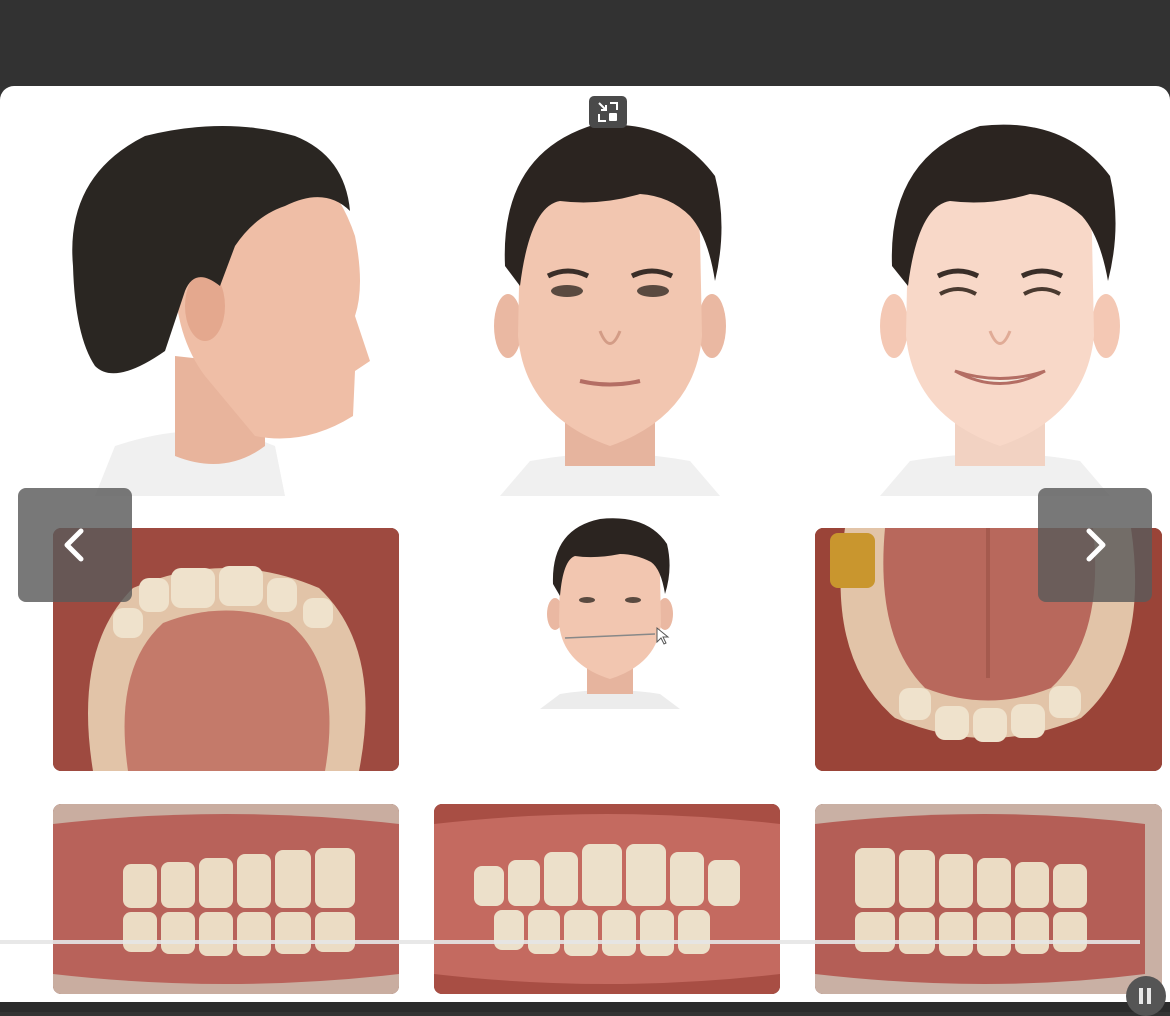  What do you see at coordinates (988, 899) in the screenshot?
I see `left-buccal-photo` at bounding box center [988, 899].